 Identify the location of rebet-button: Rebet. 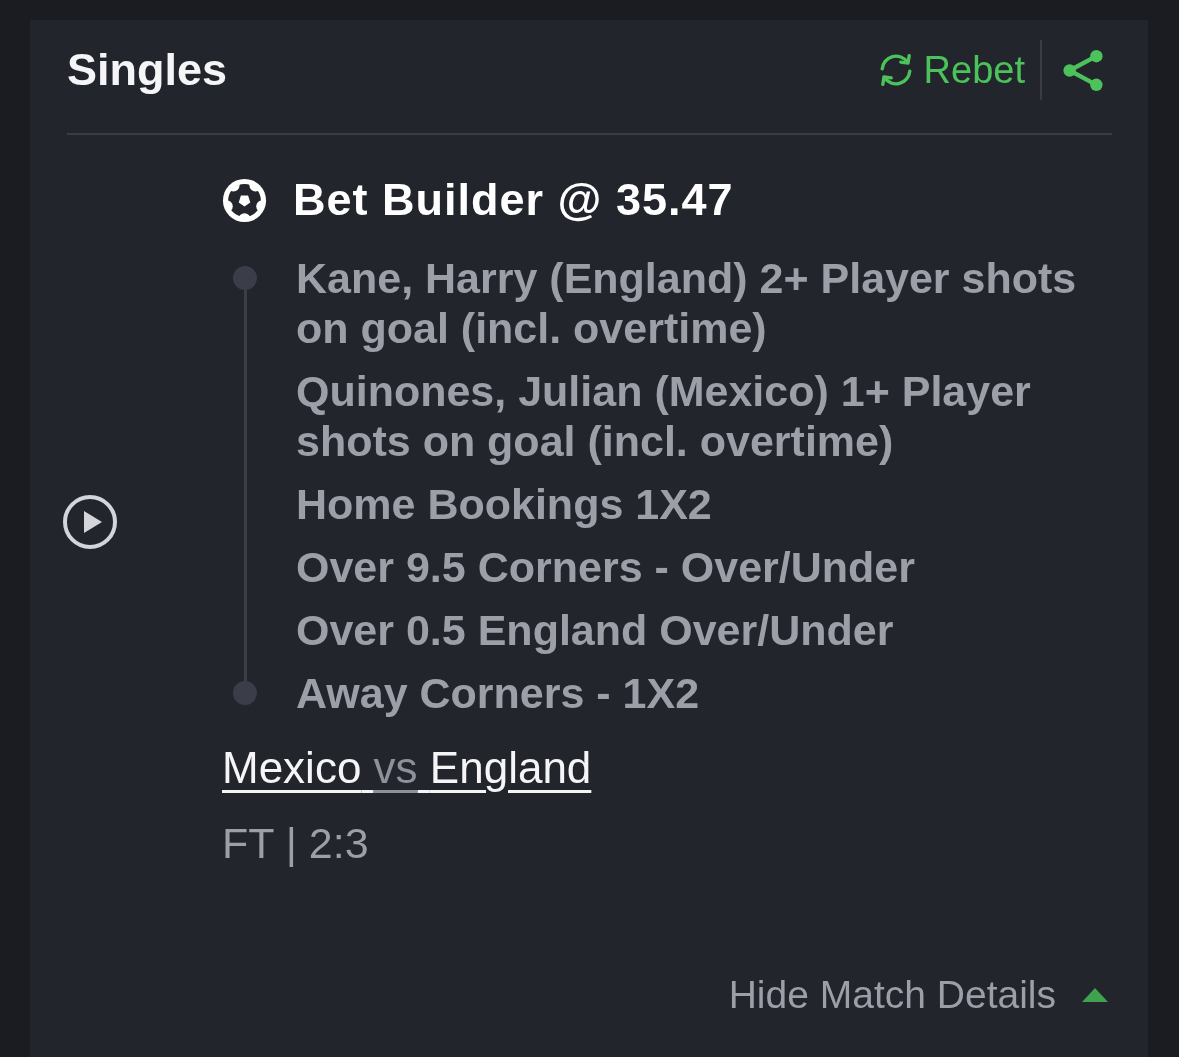
(951, 70).